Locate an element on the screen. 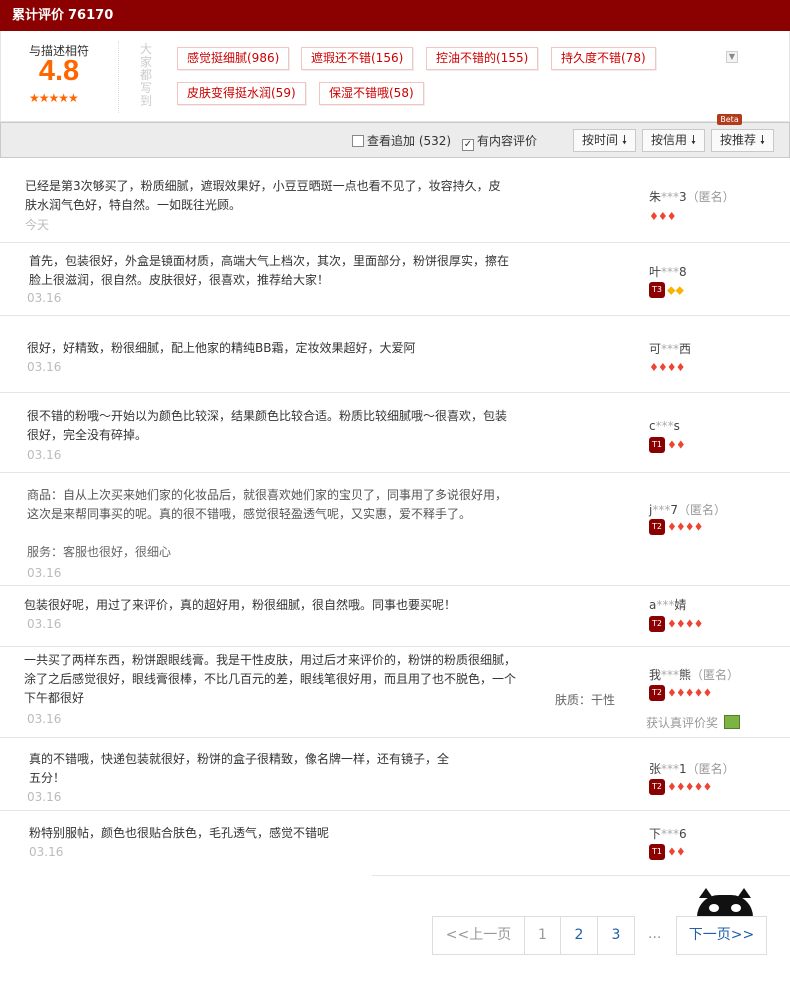 Image resolution: width=790 pixels, height=989 pixels. filter-bar: 查看追加 (532) ✓ 有内容评价 按时间 🠗 按信用 🠗 按推荐 🠗 is located at coordinates (395, 140).